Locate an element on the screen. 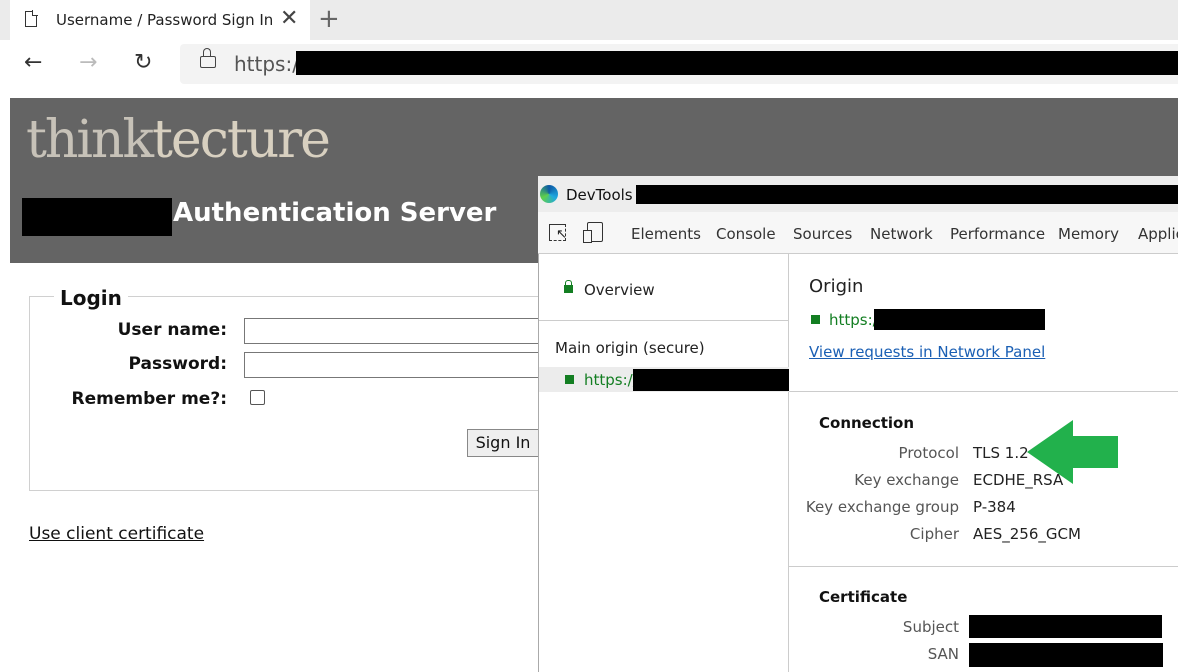 This screenshot has height=672, width=1178. key-exchange-group-value: P-384 is located at coordinates (994, 507).